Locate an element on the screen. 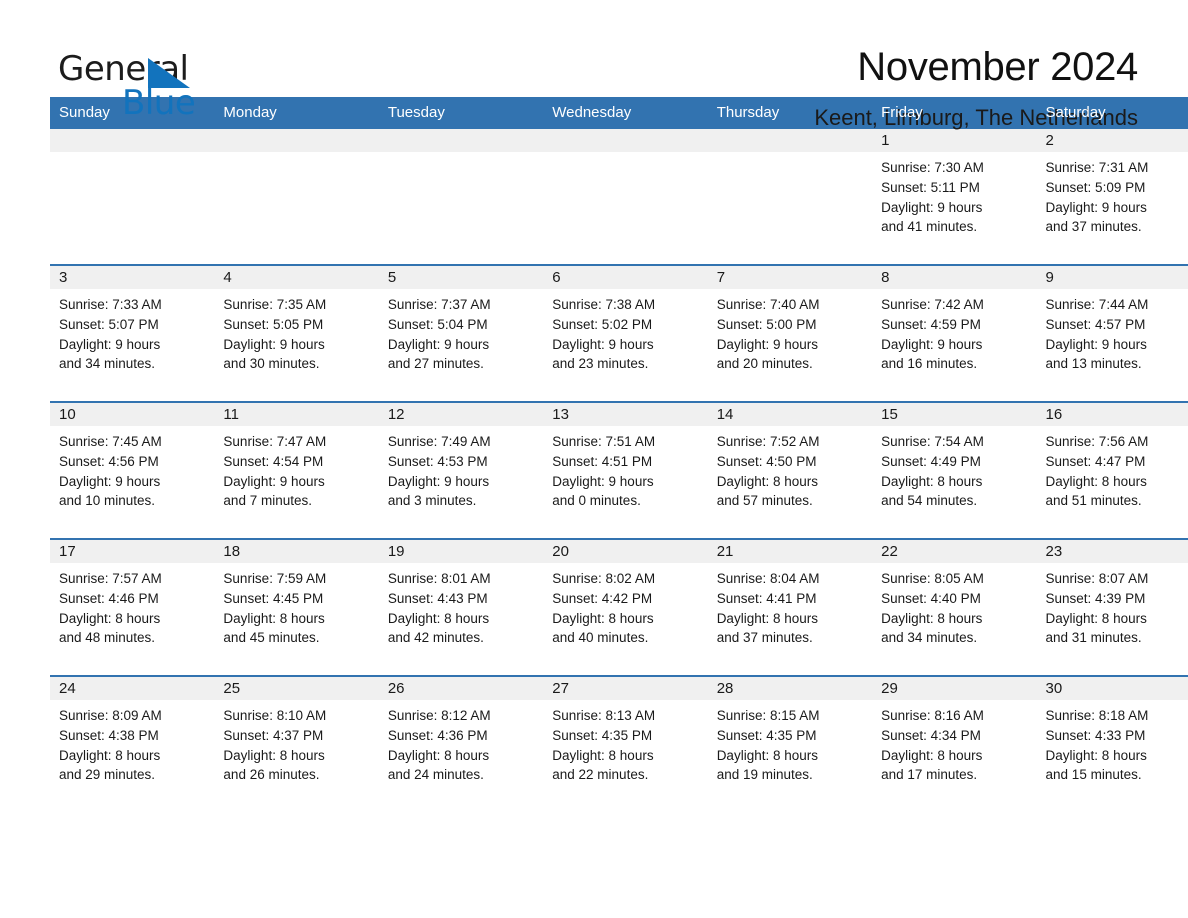  sunrise-text: Sunrise: 8:13 AM is located at coordinates (604, 715).